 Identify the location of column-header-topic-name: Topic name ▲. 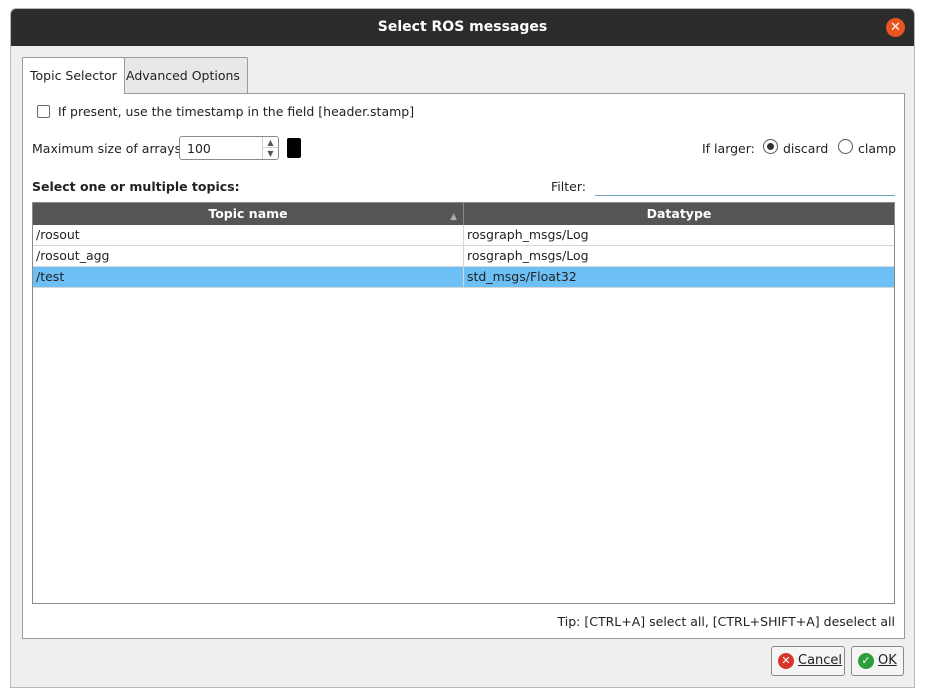
(248, 214).